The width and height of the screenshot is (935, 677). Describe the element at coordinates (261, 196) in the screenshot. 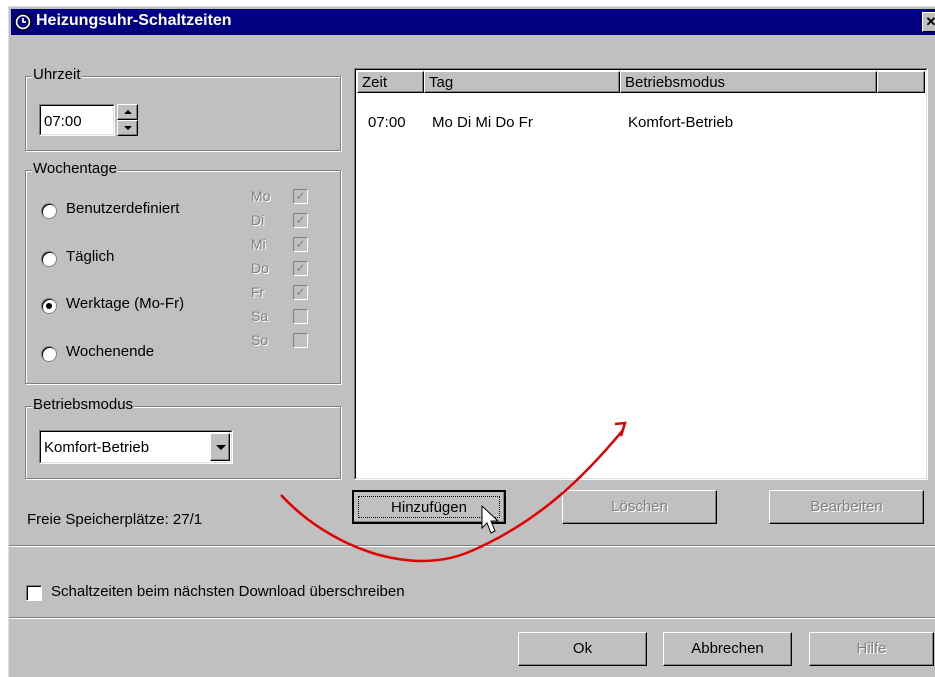

I see `day-label-mo: Mo` at that location.